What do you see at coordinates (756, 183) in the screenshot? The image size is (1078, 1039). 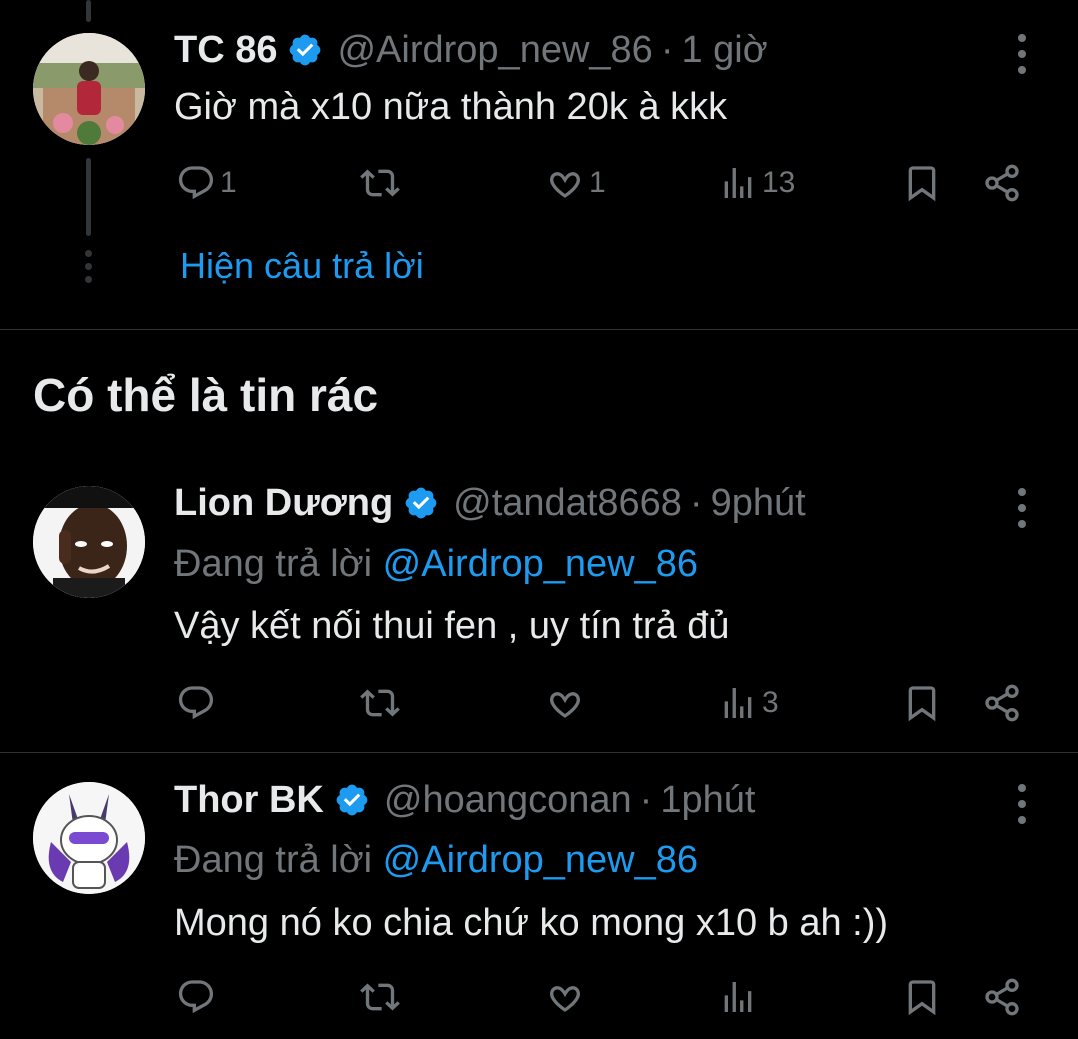 I see `views-button: 13` at bounding box center [756, 183].